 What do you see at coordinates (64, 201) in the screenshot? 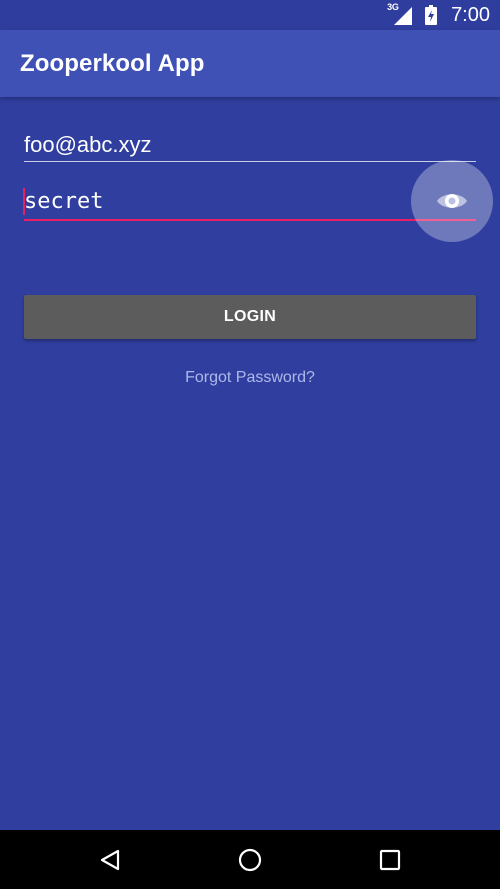
I see `password-value: secret` at bounding box center [64, 201].